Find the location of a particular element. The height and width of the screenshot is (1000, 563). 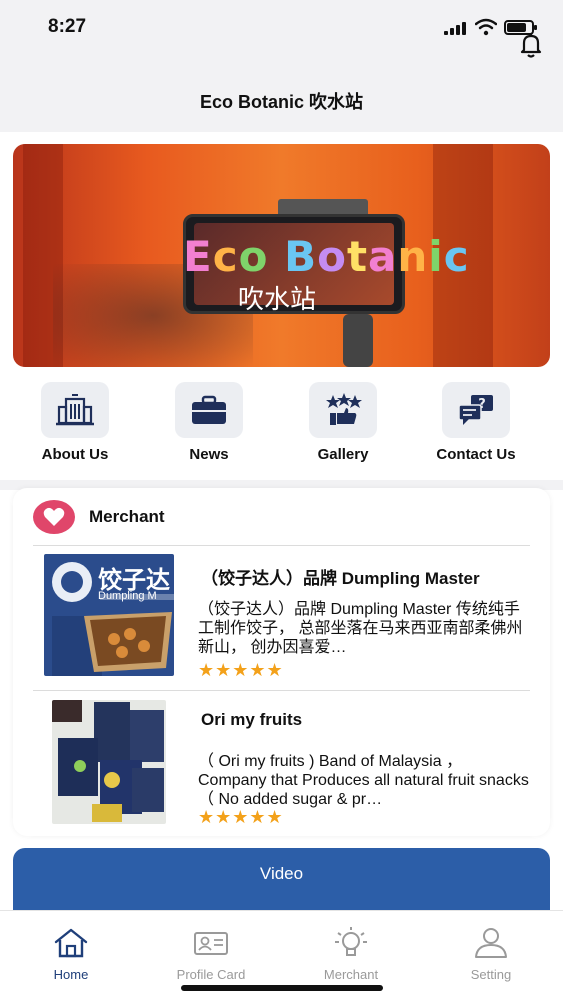

merchant-name: （饺子达人）品牌 Dumpling Master is located at coordinates (340, 578).